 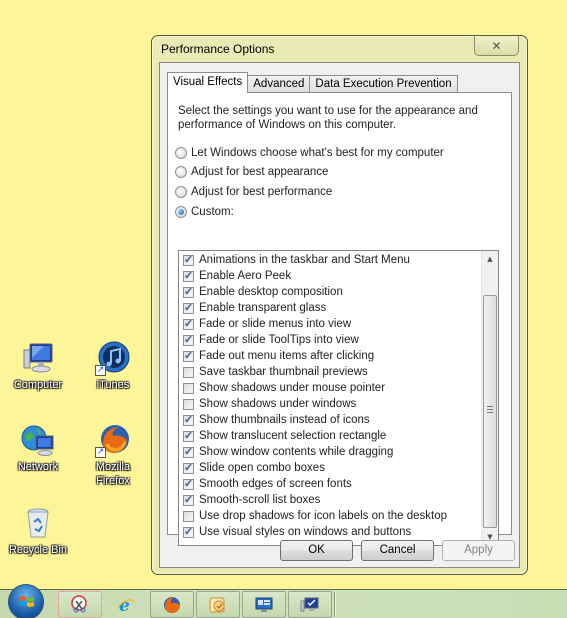 What do you see at coordinates (283, 372) in the screenshot?
I see `effect-label: Save taskbar thumbnail previews` at bounding box center [283, 372].